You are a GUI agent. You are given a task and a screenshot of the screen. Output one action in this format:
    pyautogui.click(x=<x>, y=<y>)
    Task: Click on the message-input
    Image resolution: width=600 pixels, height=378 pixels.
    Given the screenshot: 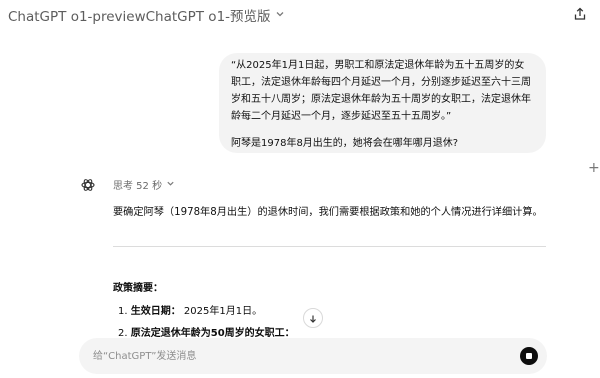 What is the action you would take?
    pyautogui.click(x=293, y=356)
    